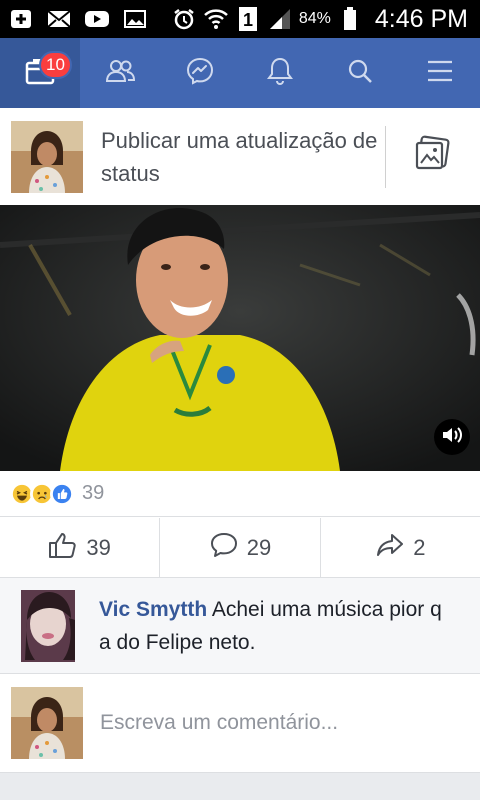 This screenshot has width=480, height=800. I want to click on image-icon, so click(135, 19).